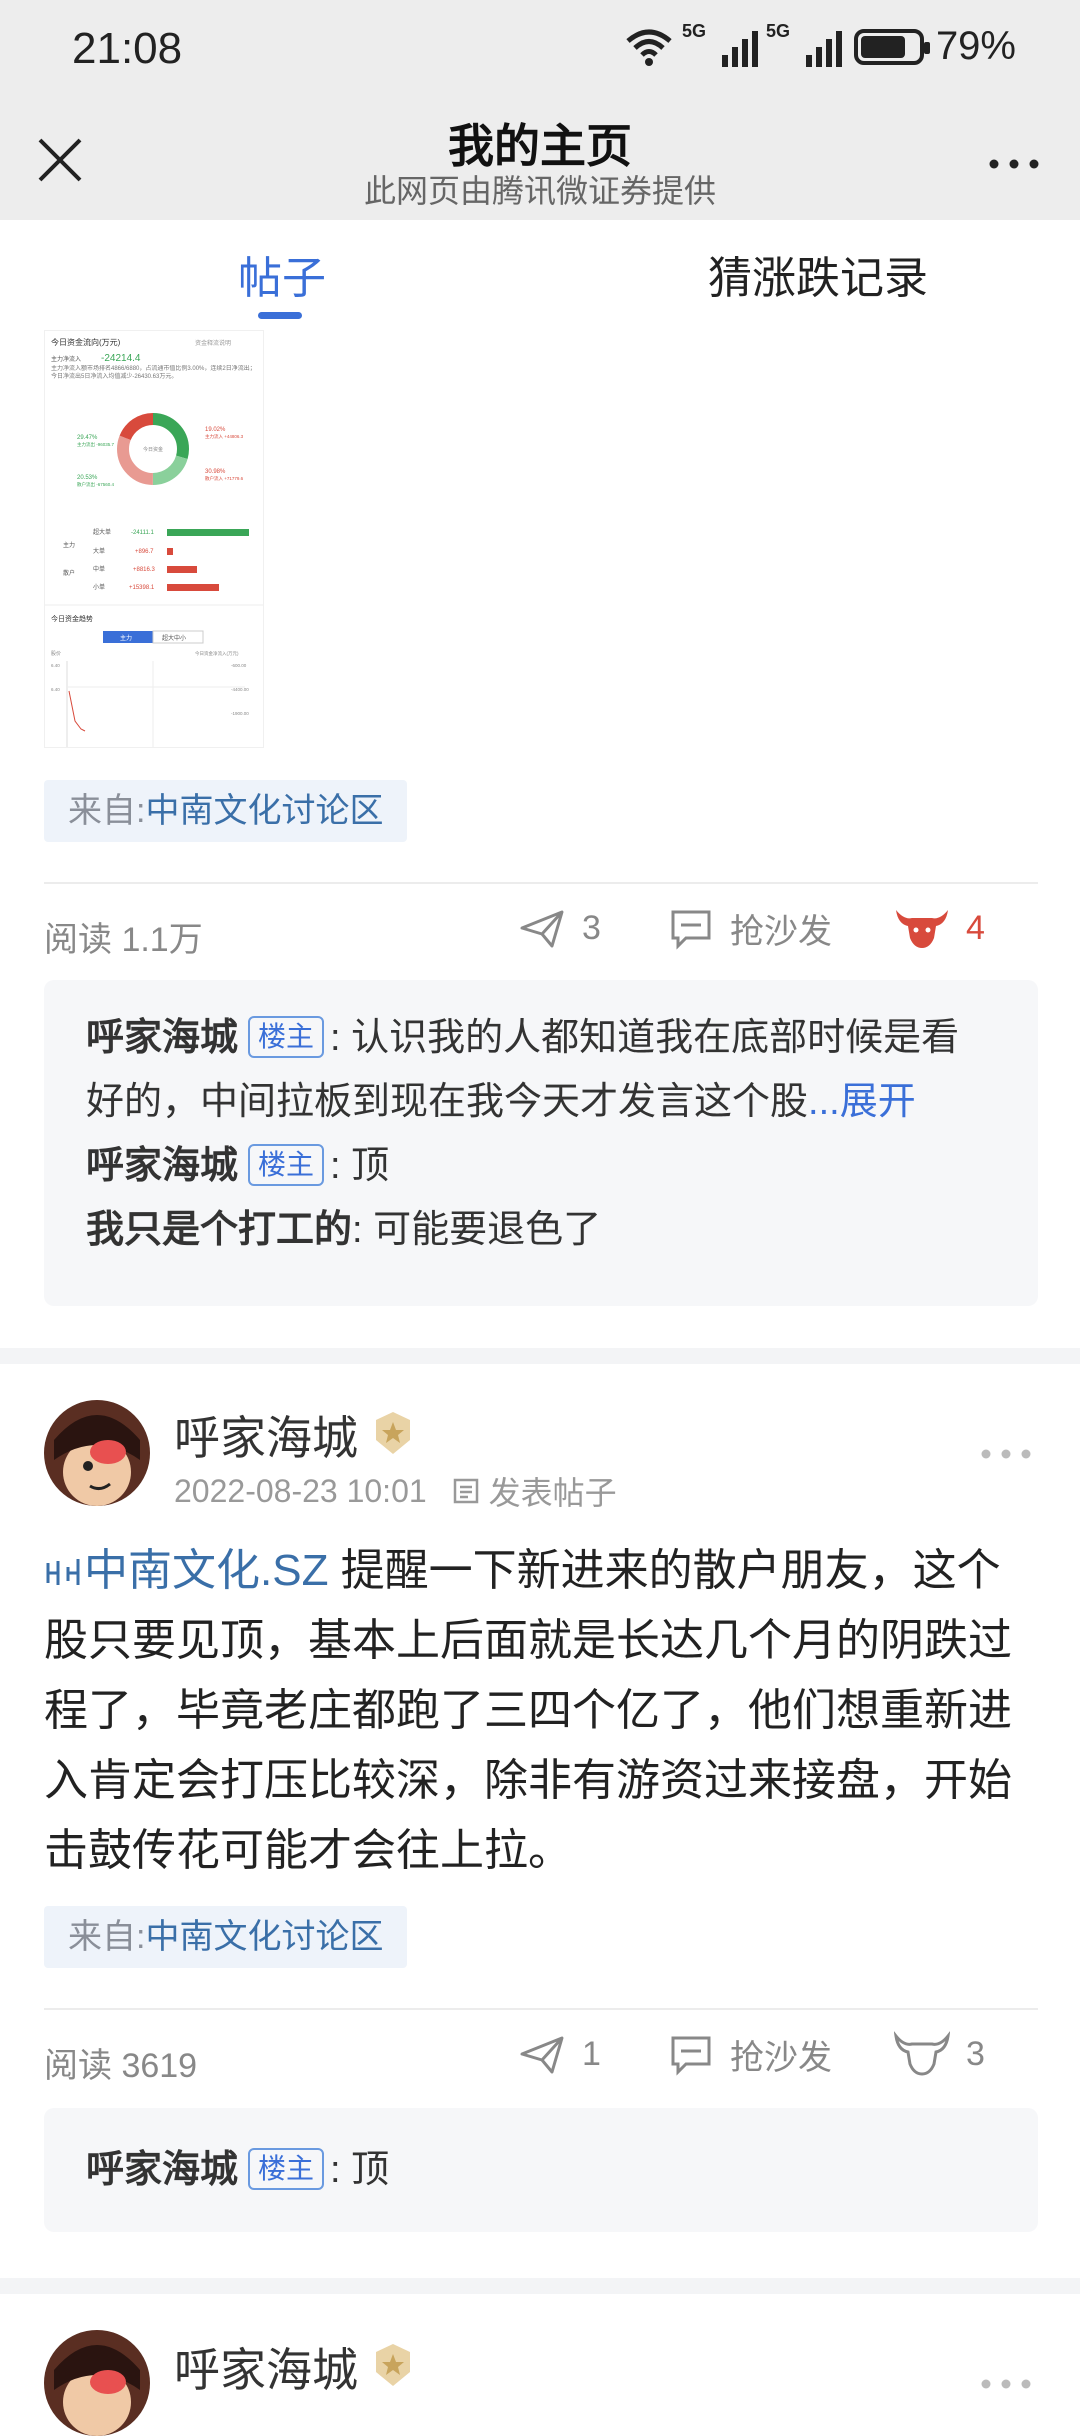 The height and width of the screenshot is (2436, 1080). I want to click on row-value-4: +15398.1, so click(142, 588).